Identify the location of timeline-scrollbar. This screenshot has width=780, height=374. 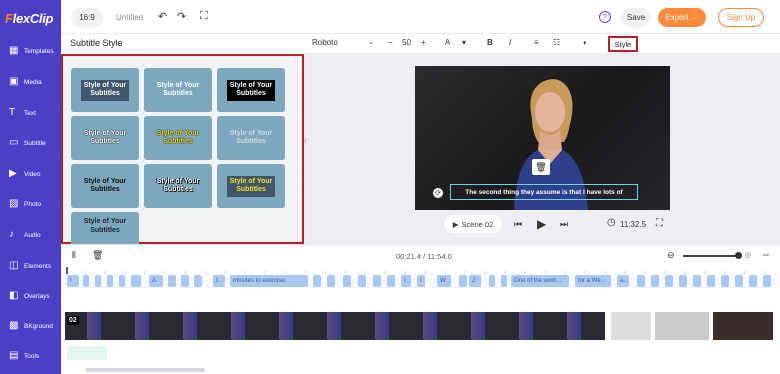
(145, 370).